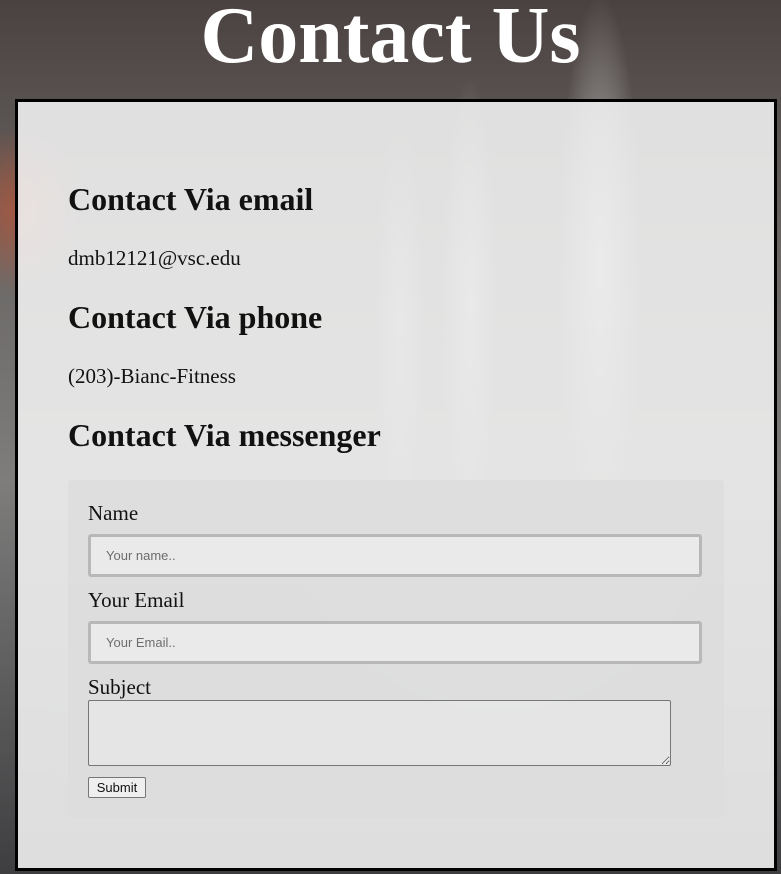  Describe the element at coordinates (379, 733) in the screenshot. I see `subject-textarea` at that location.